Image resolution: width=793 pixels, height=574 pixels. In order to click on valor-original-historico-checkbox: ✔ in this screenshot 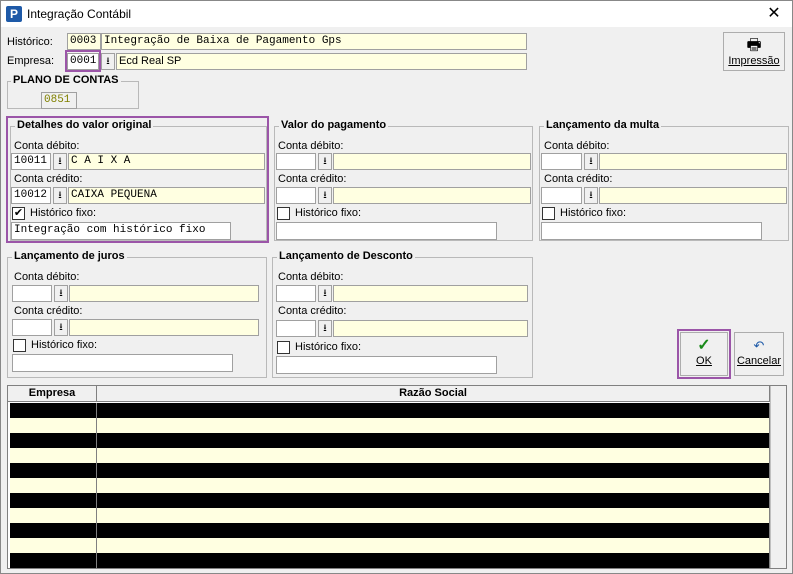, I will do `click(18, 213)`.